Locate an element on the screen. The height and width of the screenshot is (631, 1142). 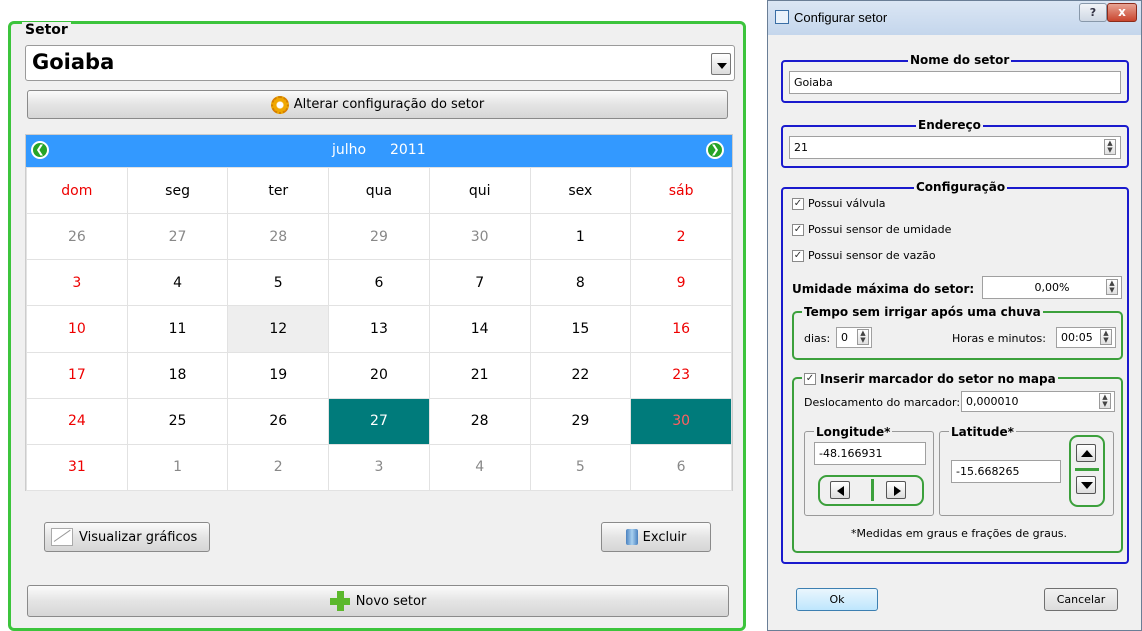
possui-valvula-checkbox: ✓ Possui válvula is located at coordinates (839, 203).